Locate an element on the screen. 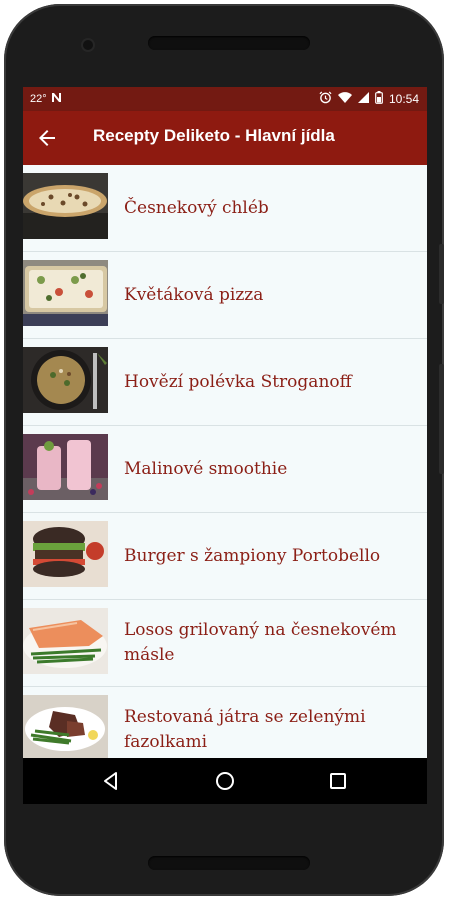  system-navigation-bar is located at coordinates (225, 781).